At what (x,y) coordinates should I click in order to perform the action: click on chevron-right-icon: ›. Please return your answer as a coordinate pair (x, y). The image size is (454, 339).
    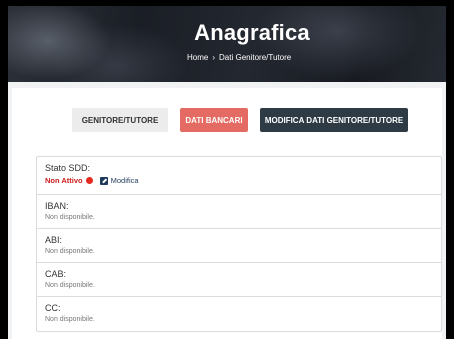
    Looking at the image, I should click on (214, 57).